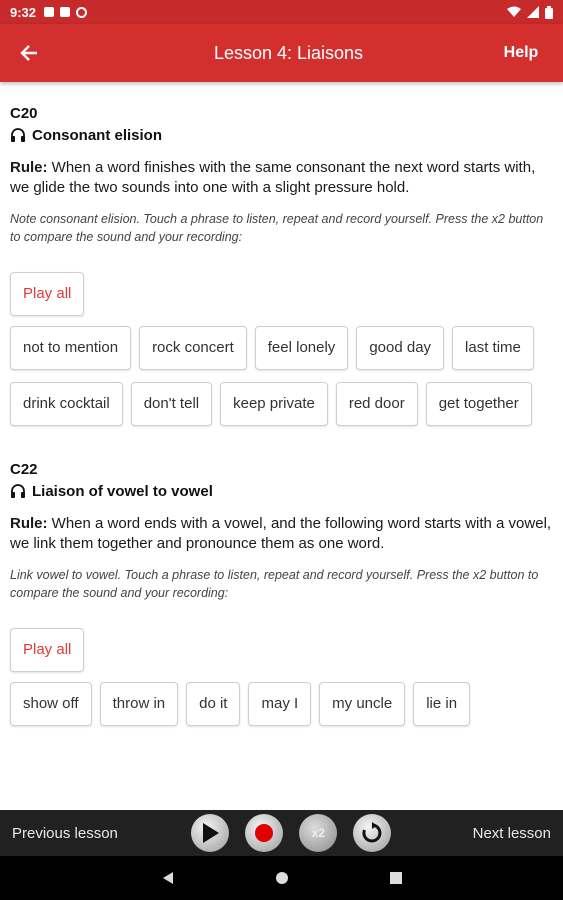 This screenshot has width=563, height=900. What do you see at coordinates (521, 53) in the screenshot?
I see `help-button: Help` at bounding box center [521, 53].